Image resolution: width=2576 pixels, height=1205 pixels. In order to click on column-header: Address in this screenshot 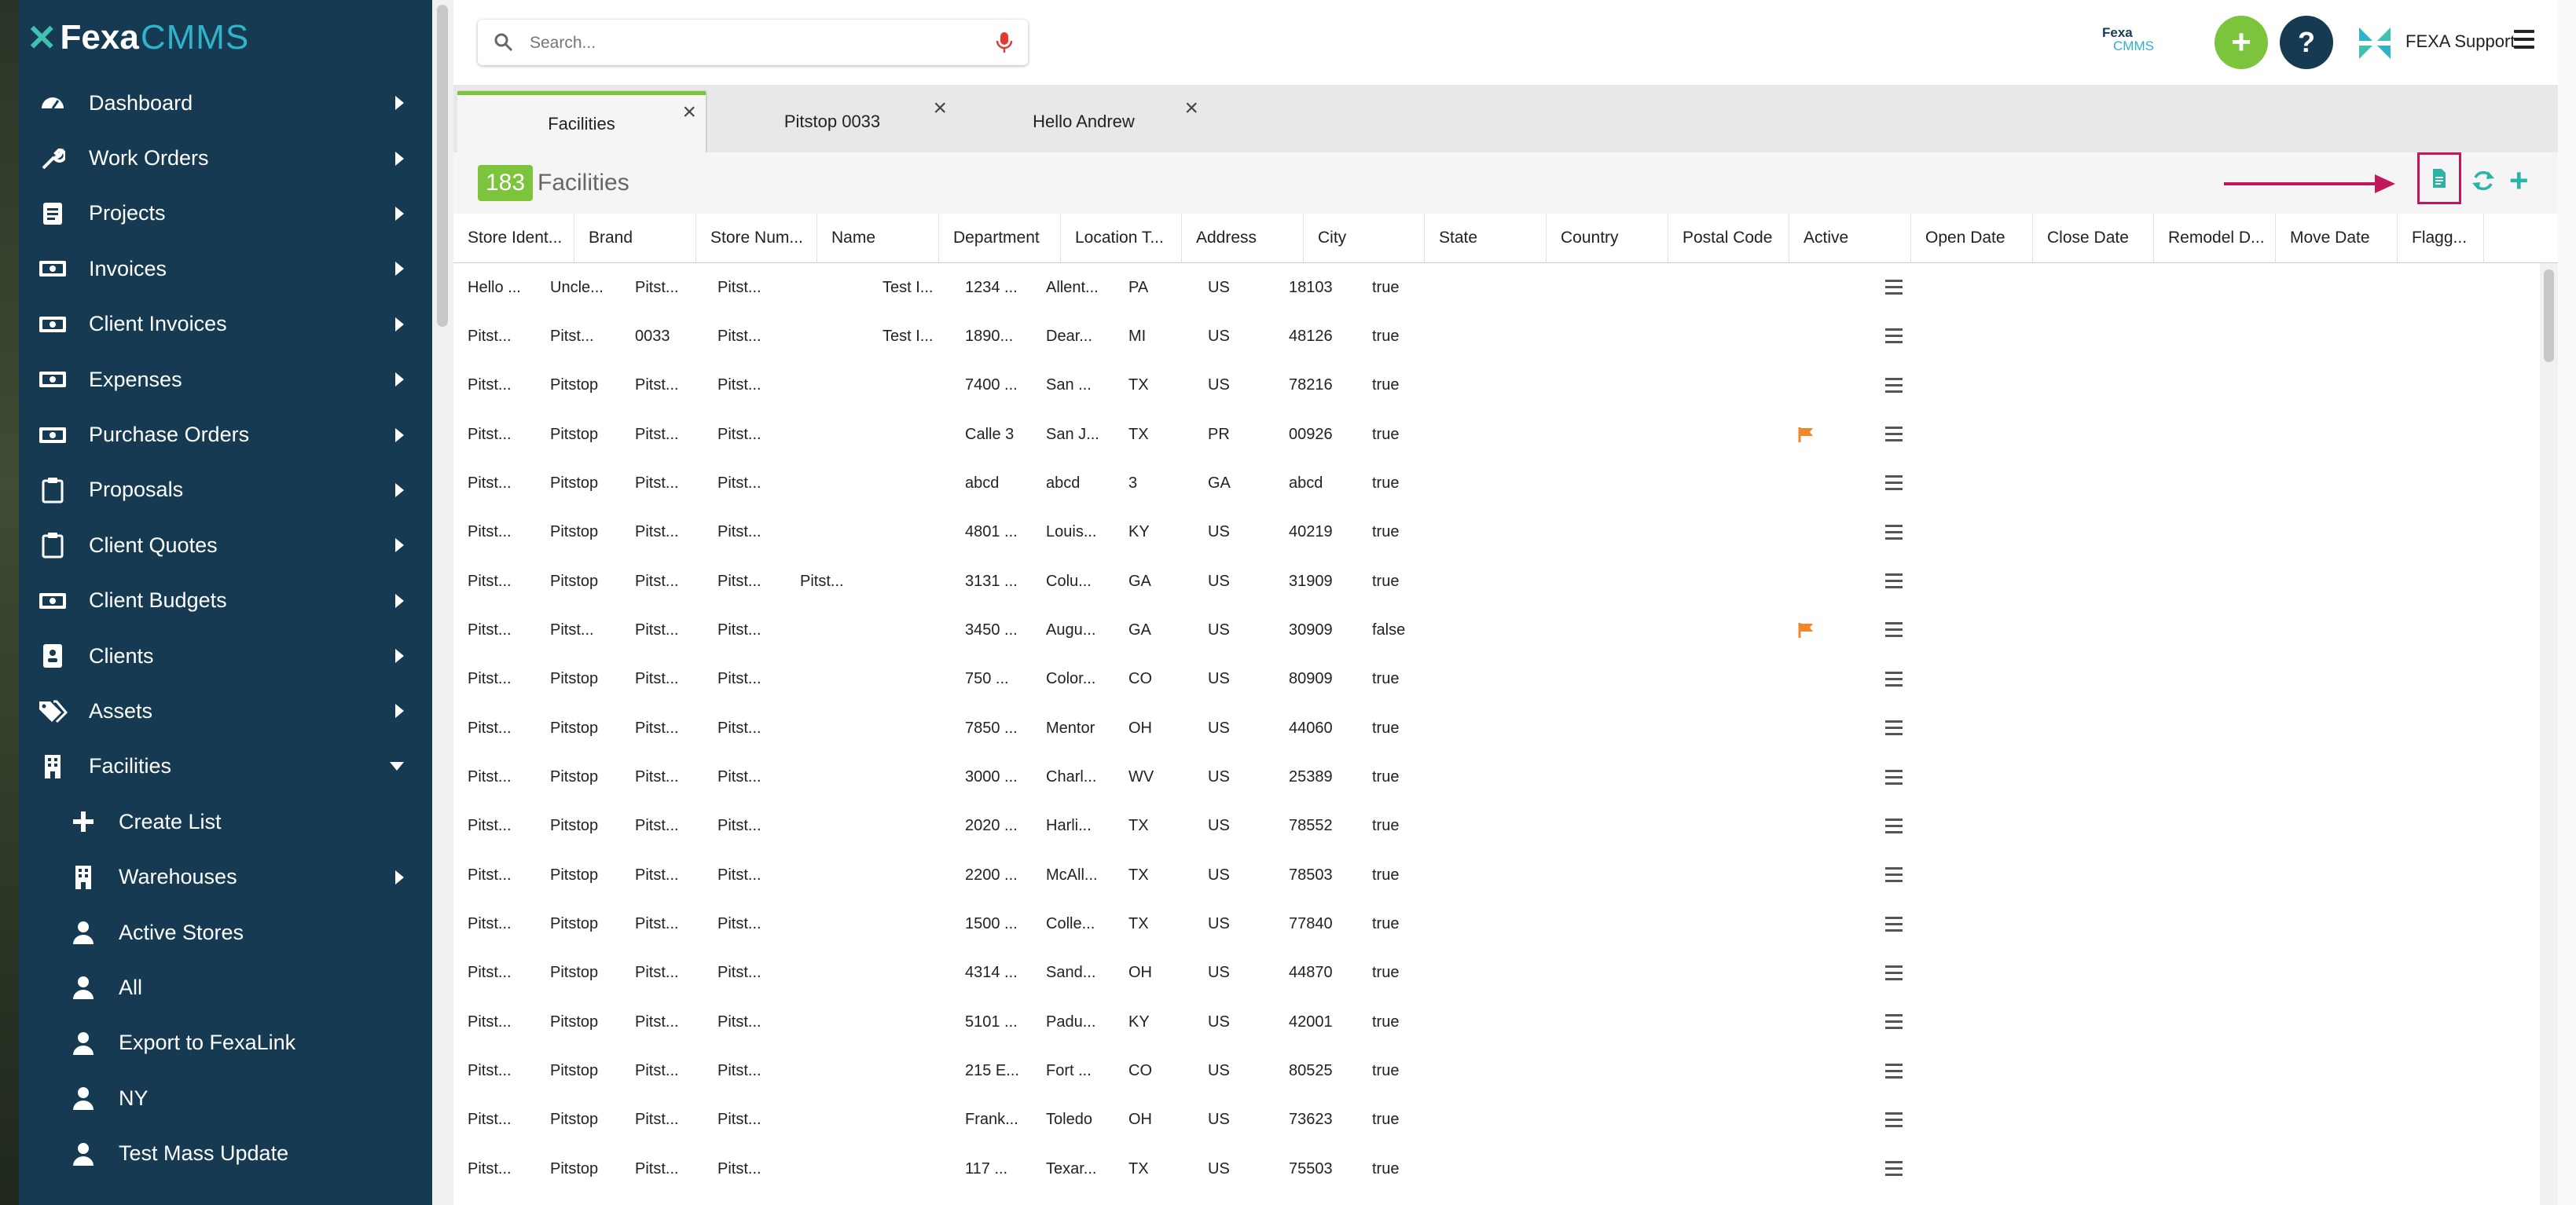, I will do `click(1243, 238)`.